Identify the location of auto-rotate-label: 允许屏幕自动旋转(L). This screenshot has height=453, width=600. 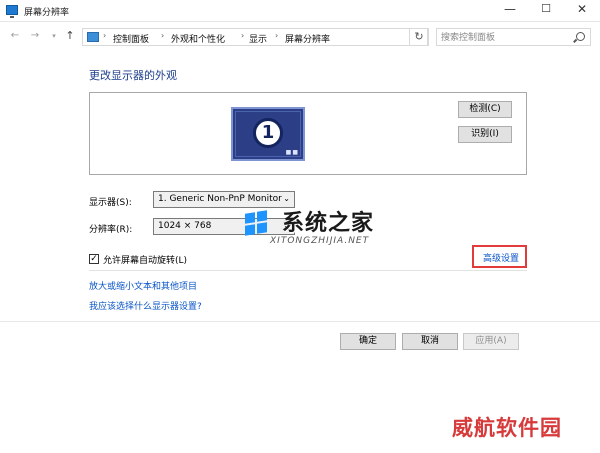
(145, 259).